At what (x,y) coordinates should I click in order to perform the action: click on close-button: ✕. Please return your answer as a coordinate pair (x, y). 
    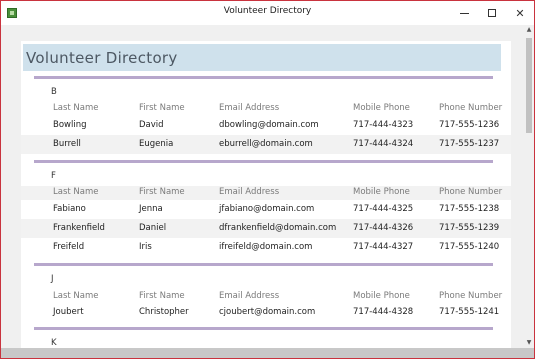
    Looking at the image, I should click on (519, 13).